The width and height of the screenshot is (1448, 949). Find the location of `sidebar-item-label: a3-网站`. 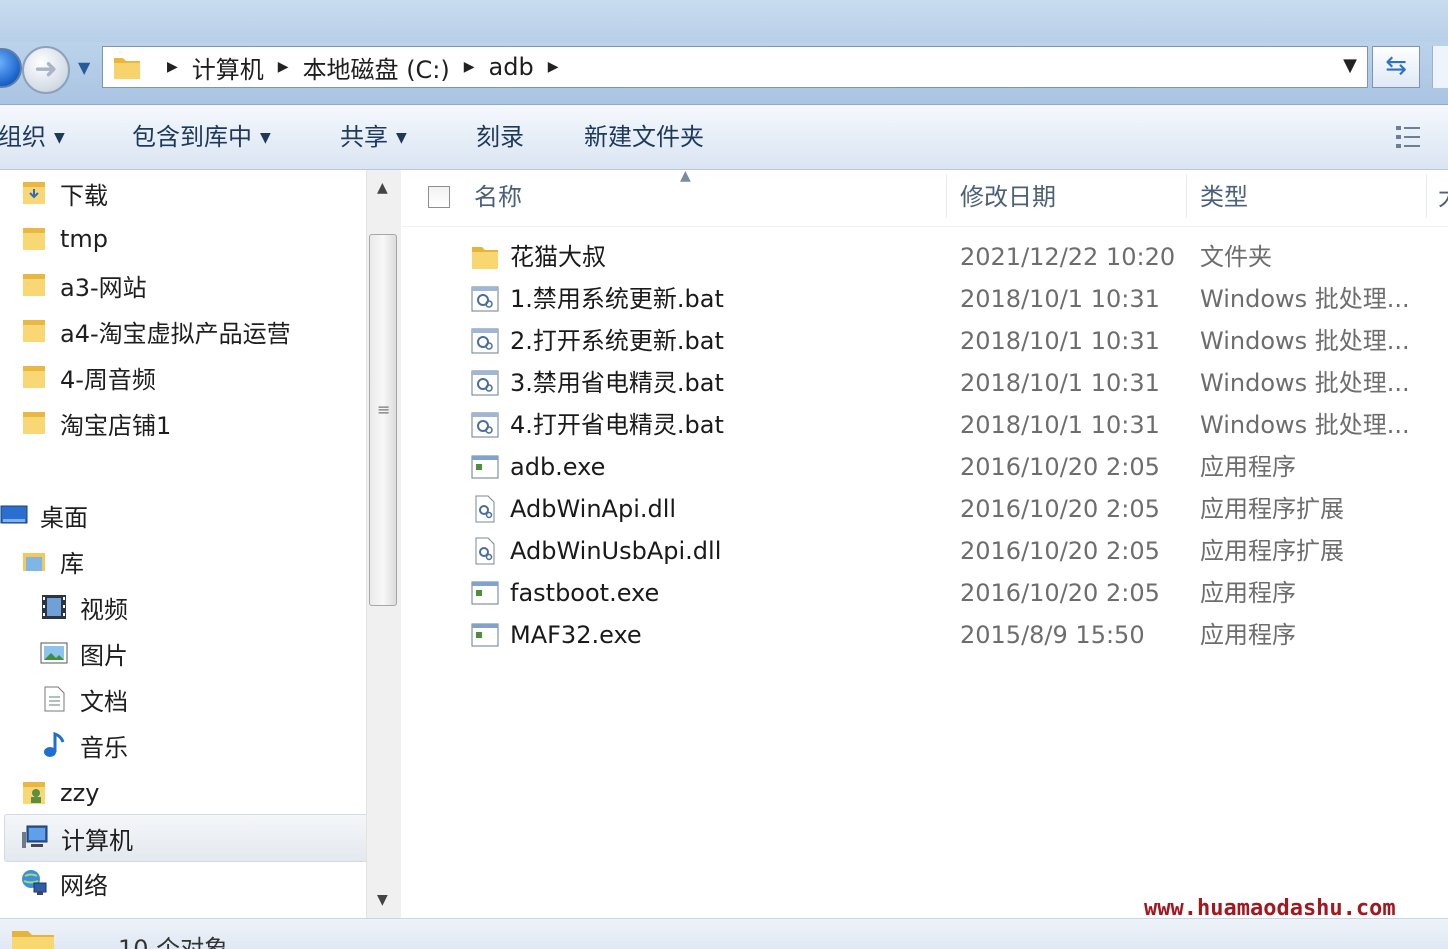

sidebar-item-label: a3-网站 is located at coordinates (103, 287).